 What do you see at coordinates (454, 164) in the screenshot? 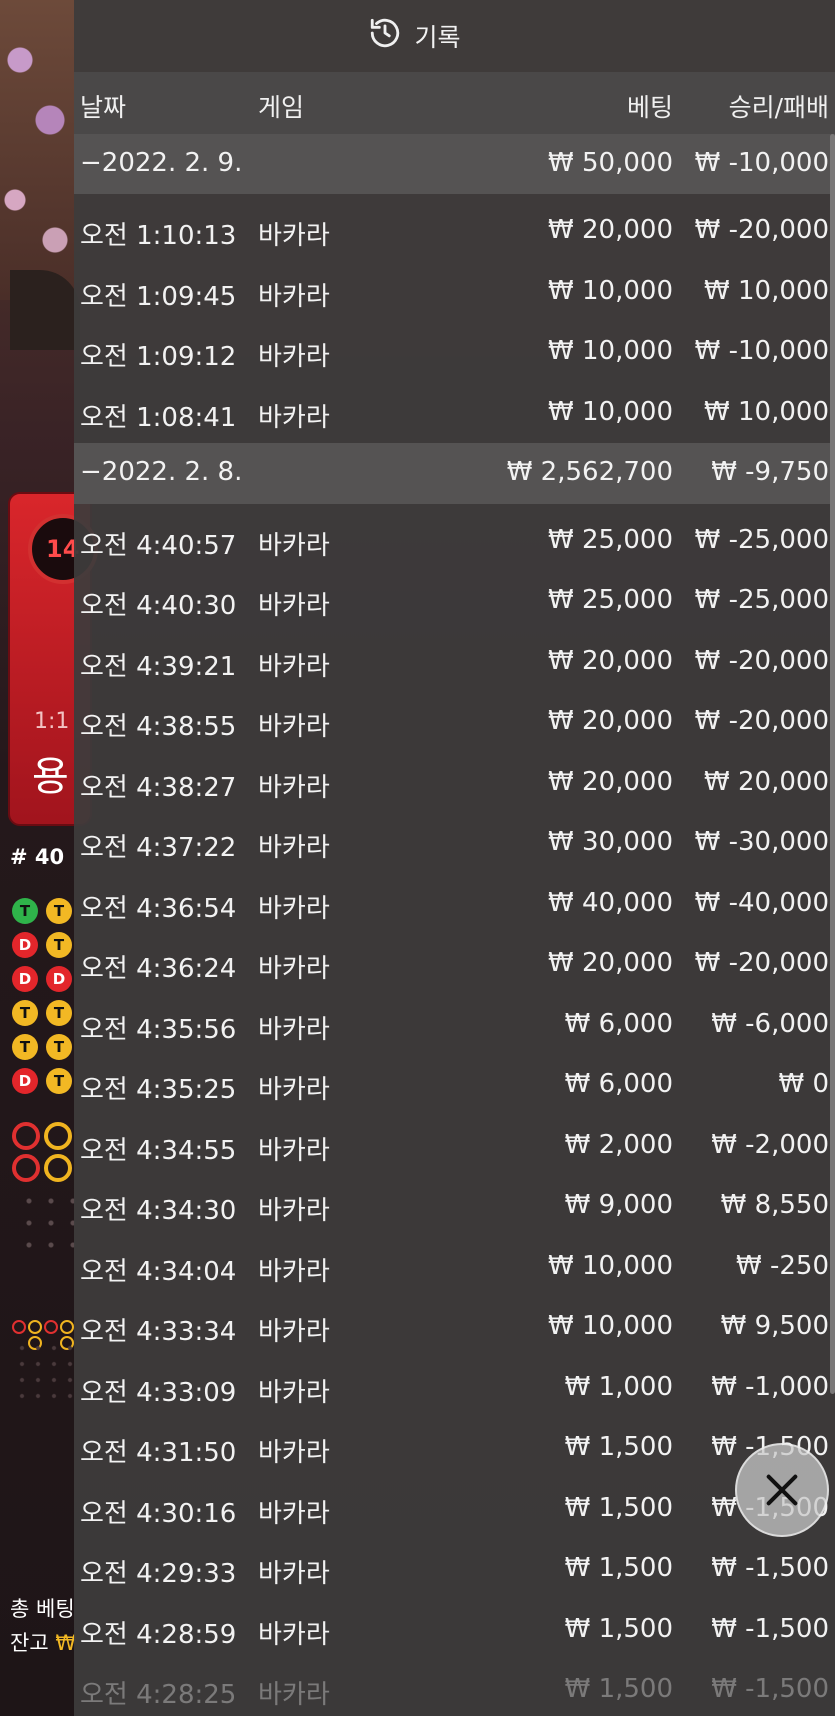
I see `date-group-row: −2022. 2. 9. ₩ 50,000 ₩ -10,000` at bounding box center [454, 164].